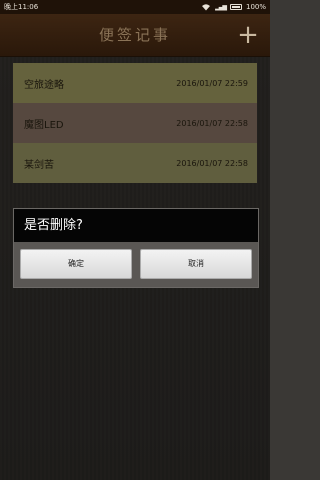 The image size is (320, 480). I want to click on confirm-button: 确定, so click(76, 264).